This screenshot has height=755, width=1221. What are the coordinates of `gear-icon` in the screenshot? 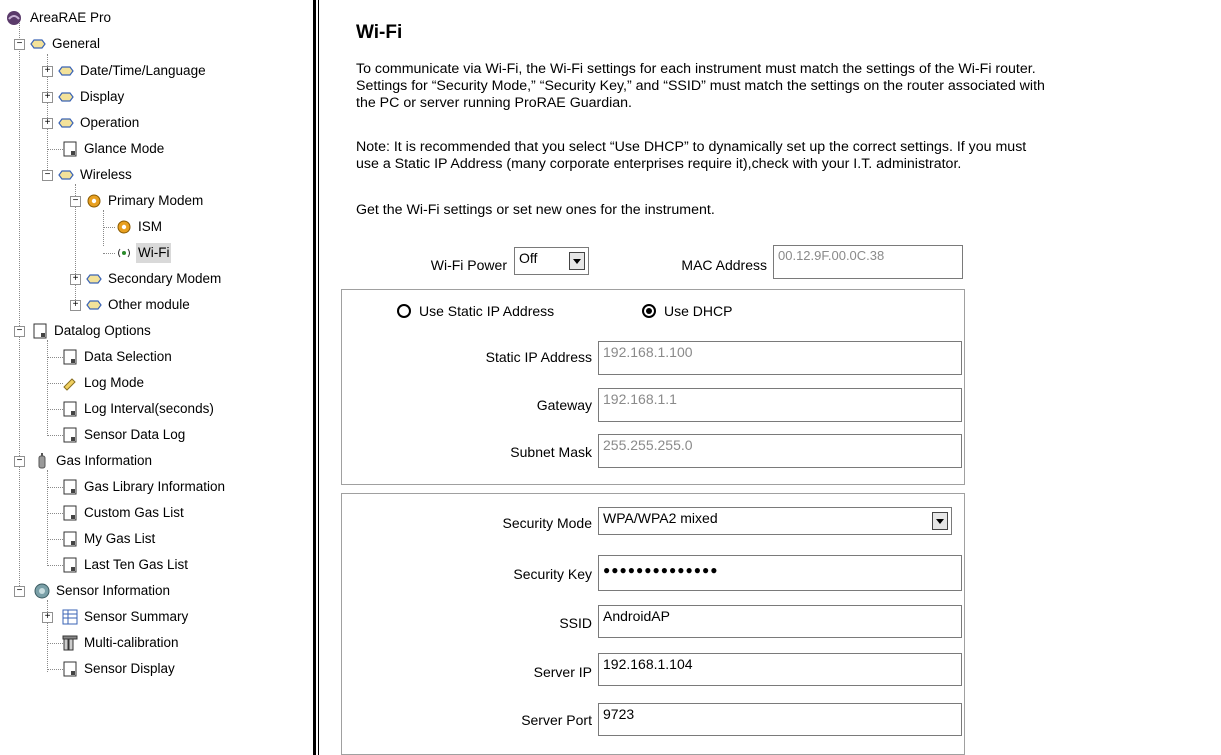 It's located at (94, 201).